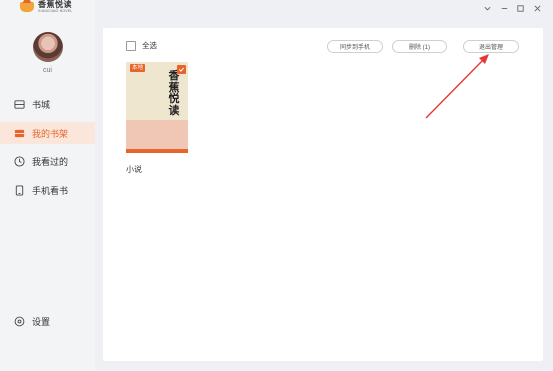 The image size is (553, 371). Describe the element at coordinates (138, 68) in the screenshot. I see `local-badge: 本地` at that location.